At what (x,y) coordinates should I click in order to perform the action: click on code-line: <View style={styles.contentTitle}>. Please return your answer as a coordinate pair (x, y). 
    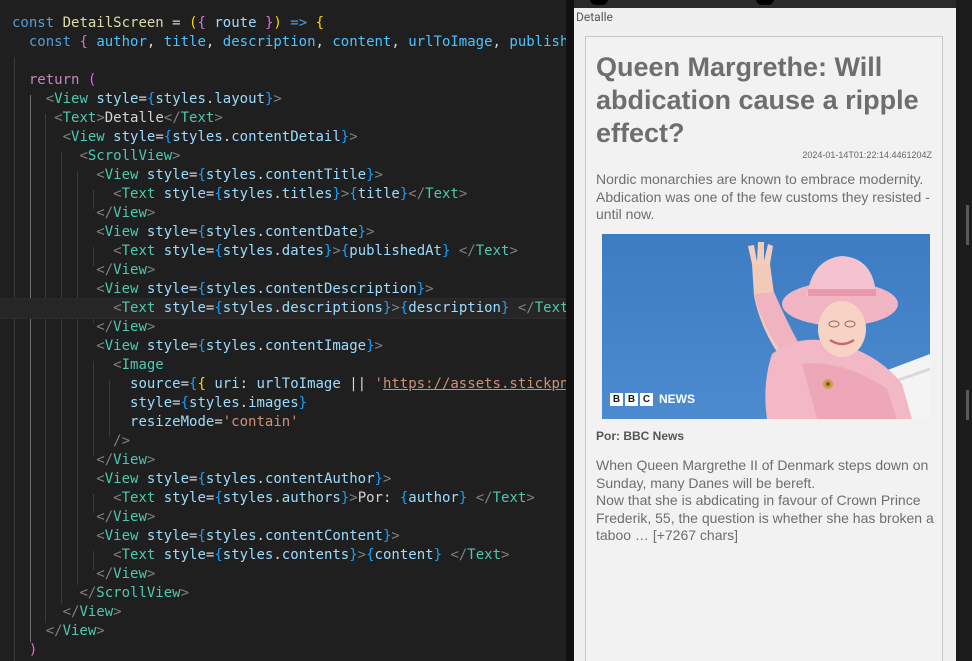
    Looking at the image, I should click on (191, 175).